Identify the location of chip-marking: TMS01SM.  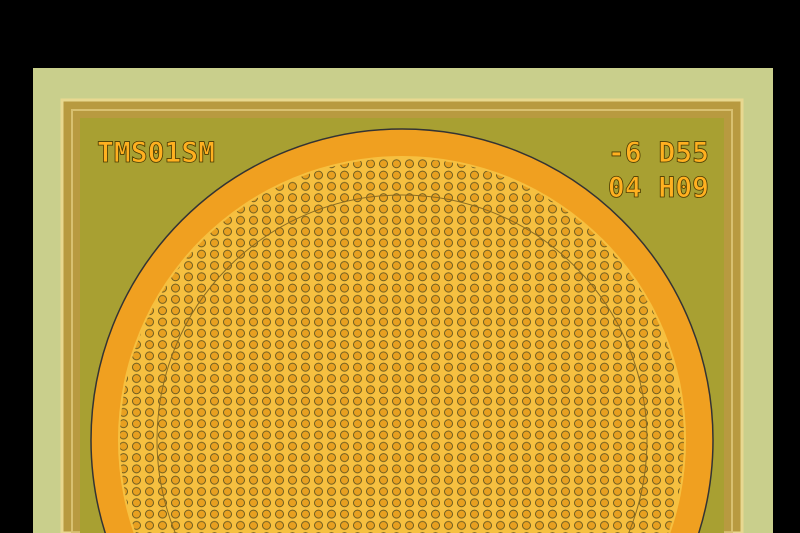
(156, 152).